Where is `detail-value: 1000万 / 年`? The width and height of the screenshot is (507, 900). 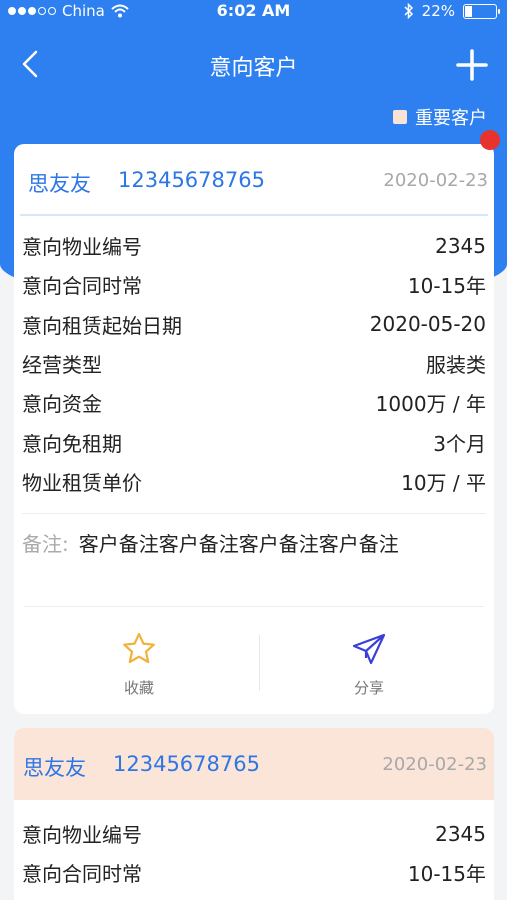 detail-value: 1000万 / 年 is located at coordinates (430, 404).